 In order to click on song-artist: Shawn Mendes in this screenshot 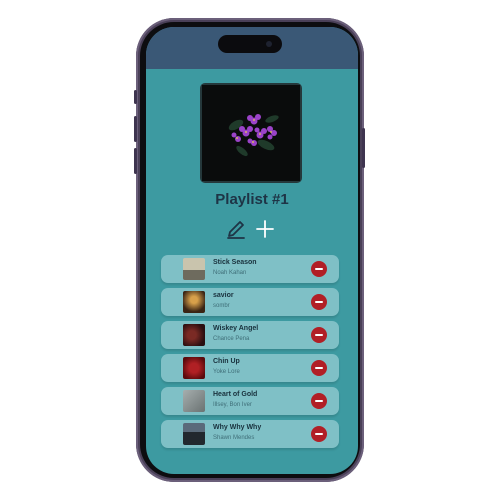, I will do `click(234, 438)`.